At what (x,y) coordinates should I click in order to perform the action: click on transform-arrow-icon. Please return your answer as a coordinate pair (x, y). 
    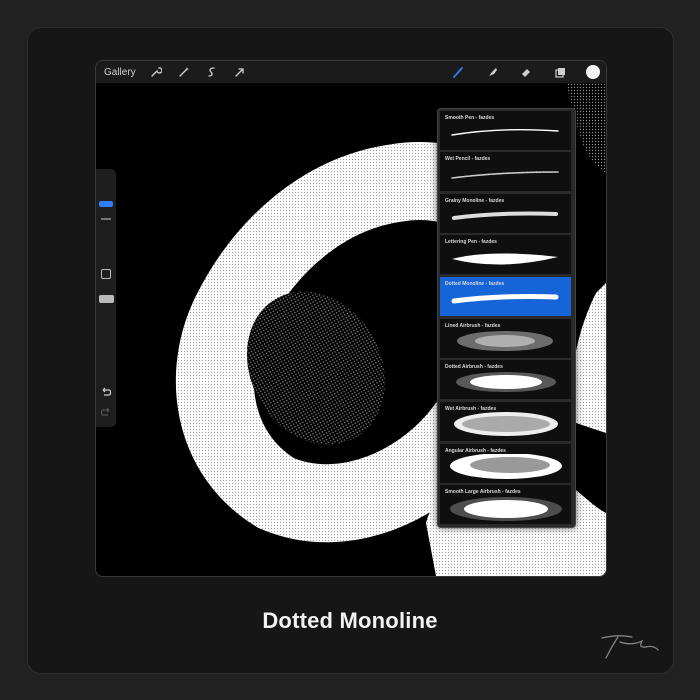
    Looking at the image, I should click on (240, 72).